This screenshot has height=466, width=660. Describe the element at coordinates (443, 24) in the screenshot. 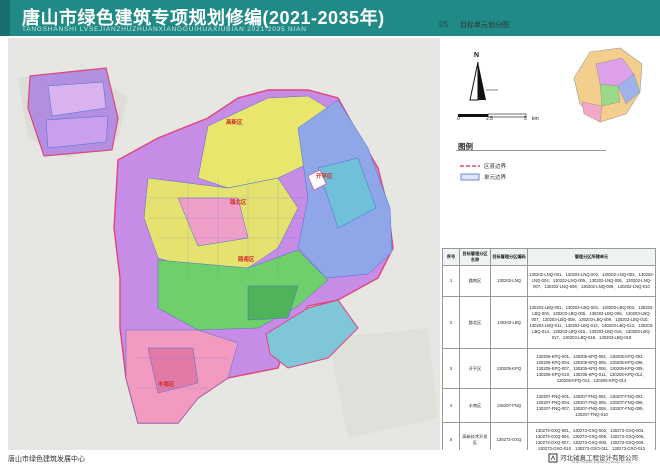

I see `sheet-number: 05` at that location.